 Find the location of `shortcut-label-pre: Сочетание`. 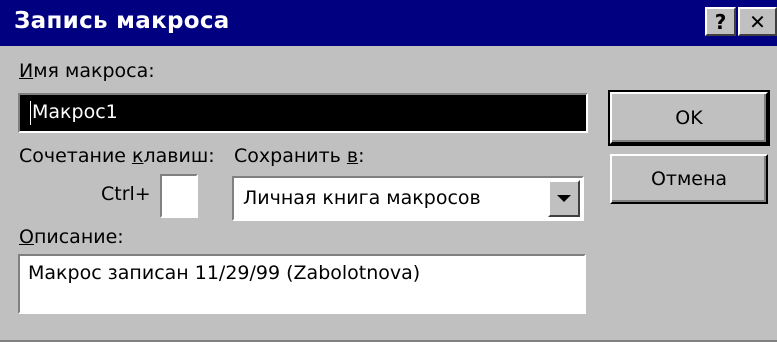

shortcut-label-pre: Сочетание is located at coordinates (76, 156).